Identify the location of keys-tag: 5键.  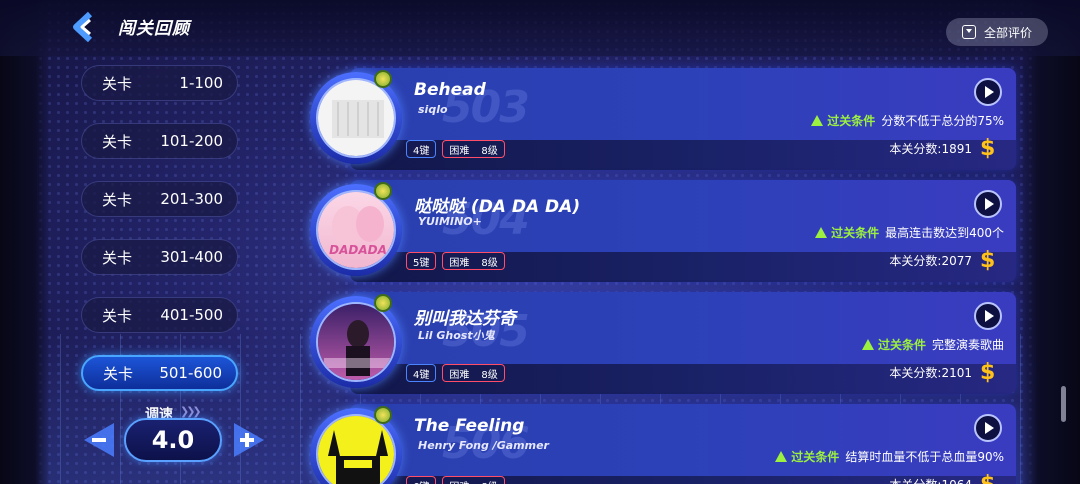
(421, 261).